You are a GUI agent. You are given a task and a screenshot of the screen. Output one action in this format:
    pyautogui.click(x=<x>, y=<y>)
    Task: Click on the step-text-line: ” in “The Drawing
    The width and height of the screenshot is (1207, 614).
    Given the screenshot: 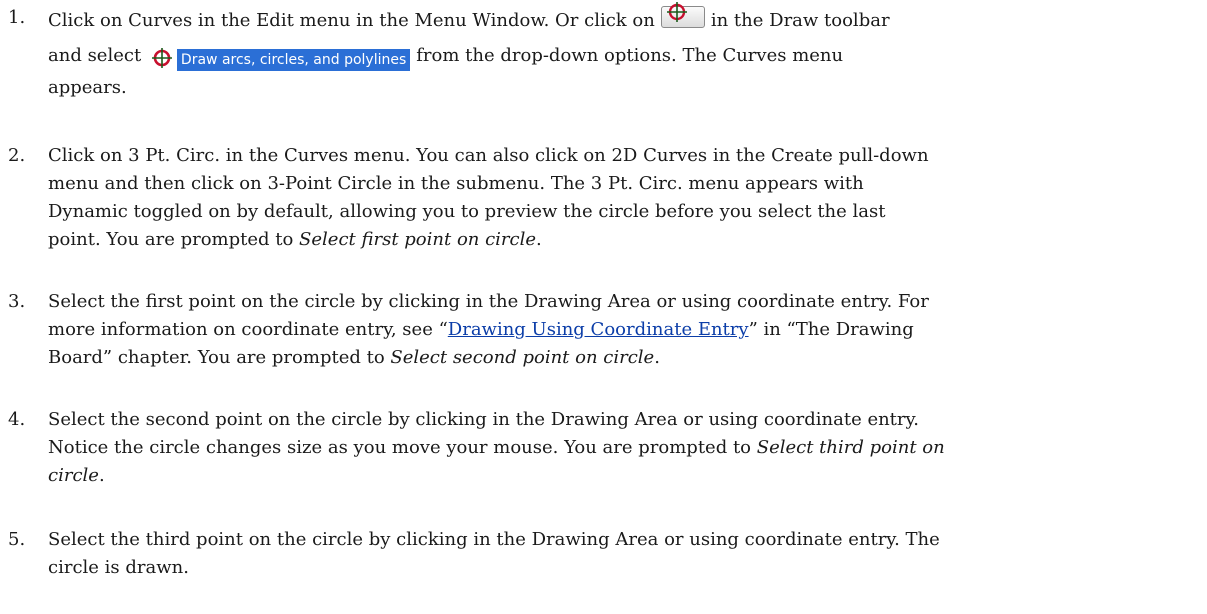 What is the action you would take?
    pyautogui.click(x=831, y=329)
    